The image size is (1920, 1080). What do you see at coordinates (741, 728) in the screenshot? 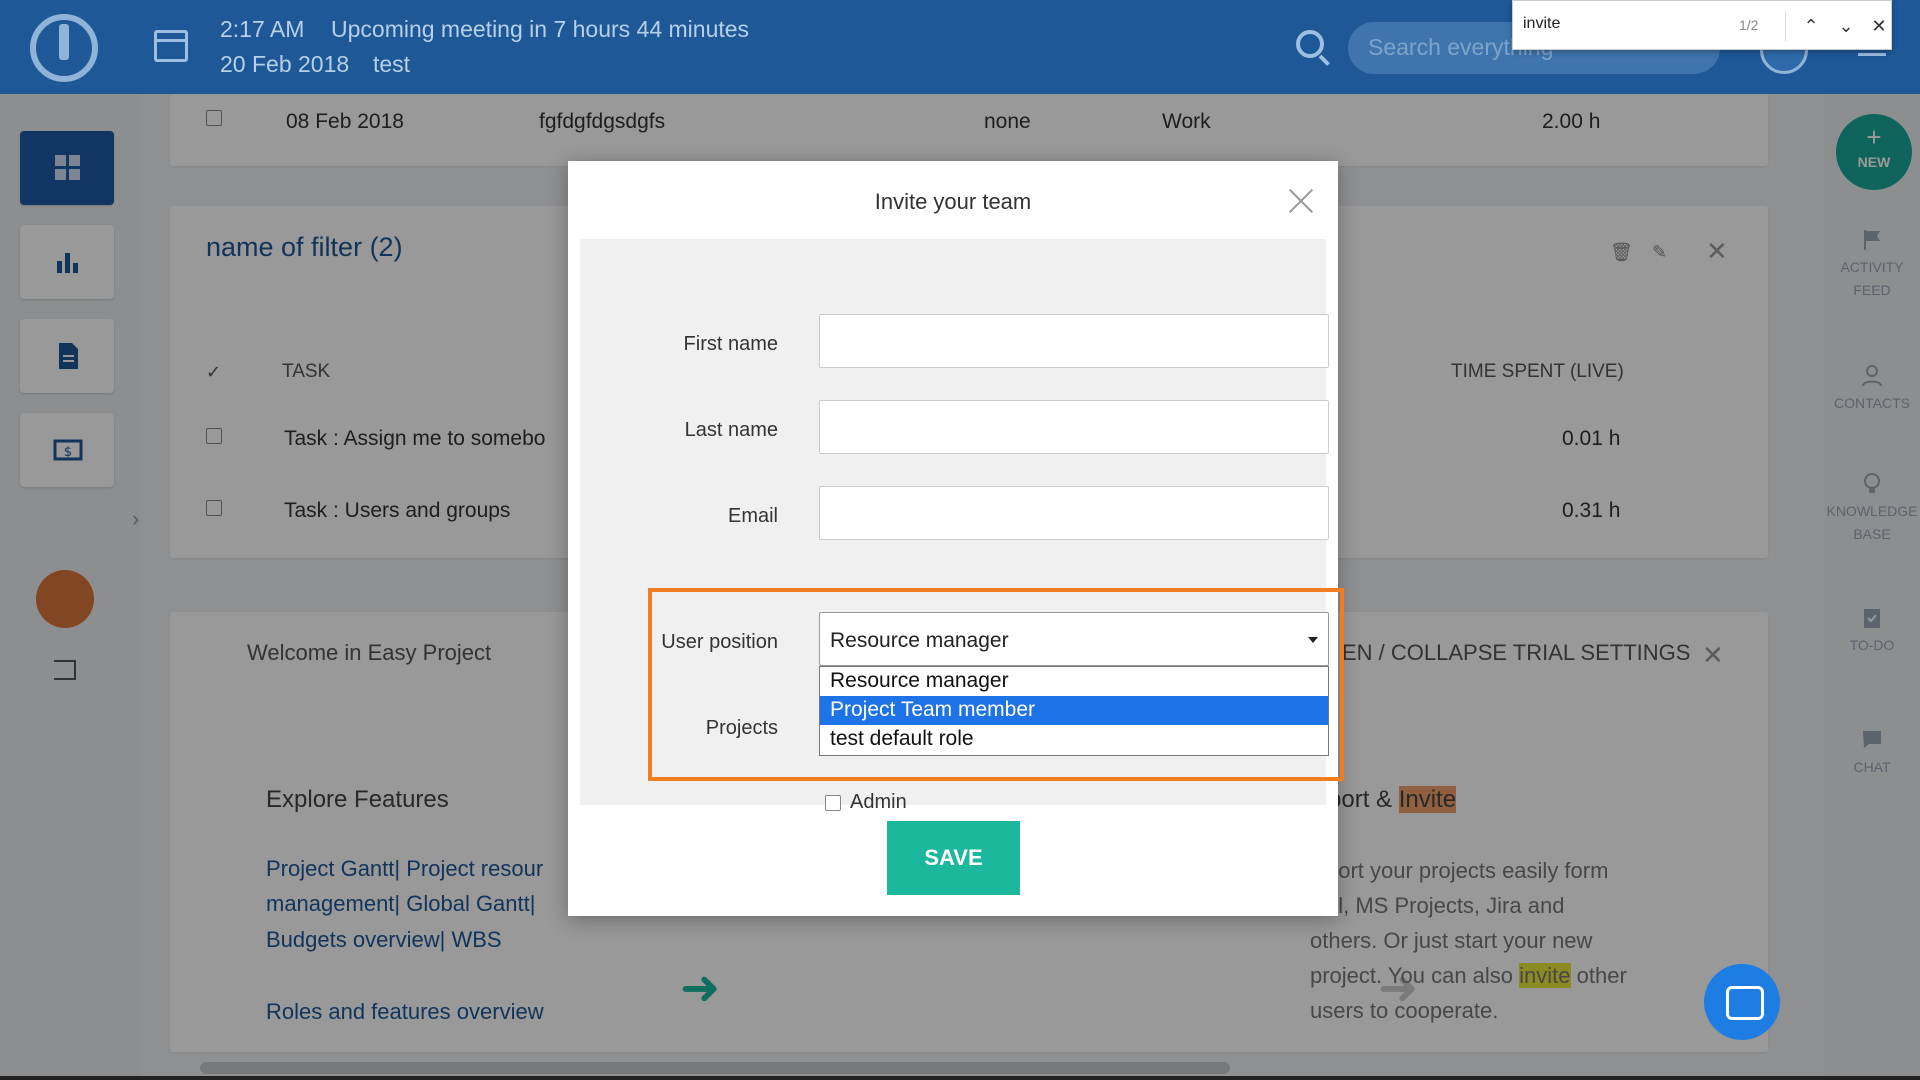
I see `projects-label: Projects` at bounding box center [741, 728].